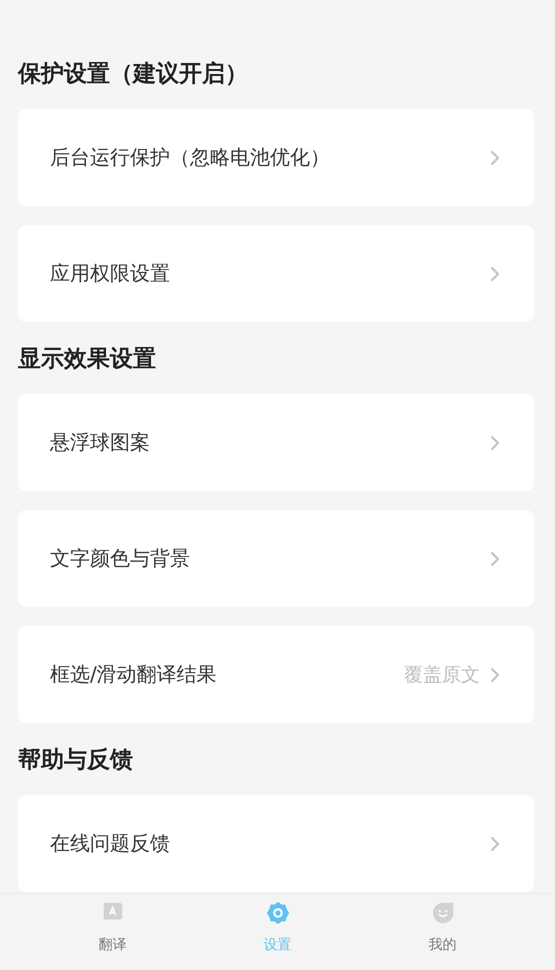  What do you see at coordinates (442, 675) in the screenshot?
I see `item-value: 覆盖原文` at bounding box center [442, 675].